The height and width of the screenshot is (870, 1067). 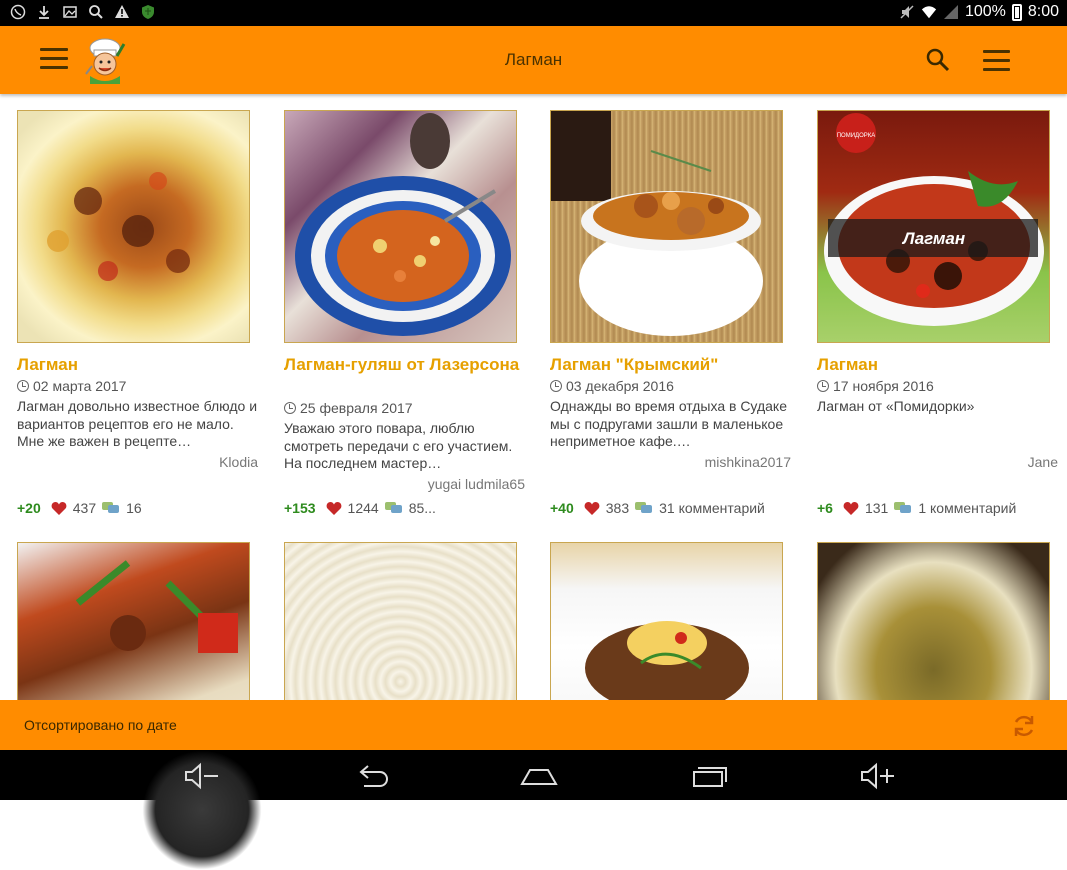 What do you see at coordinates (1043, 11) in the screenshot?
I see `clock-time: 8:00` at bounding box center [1043, 11].